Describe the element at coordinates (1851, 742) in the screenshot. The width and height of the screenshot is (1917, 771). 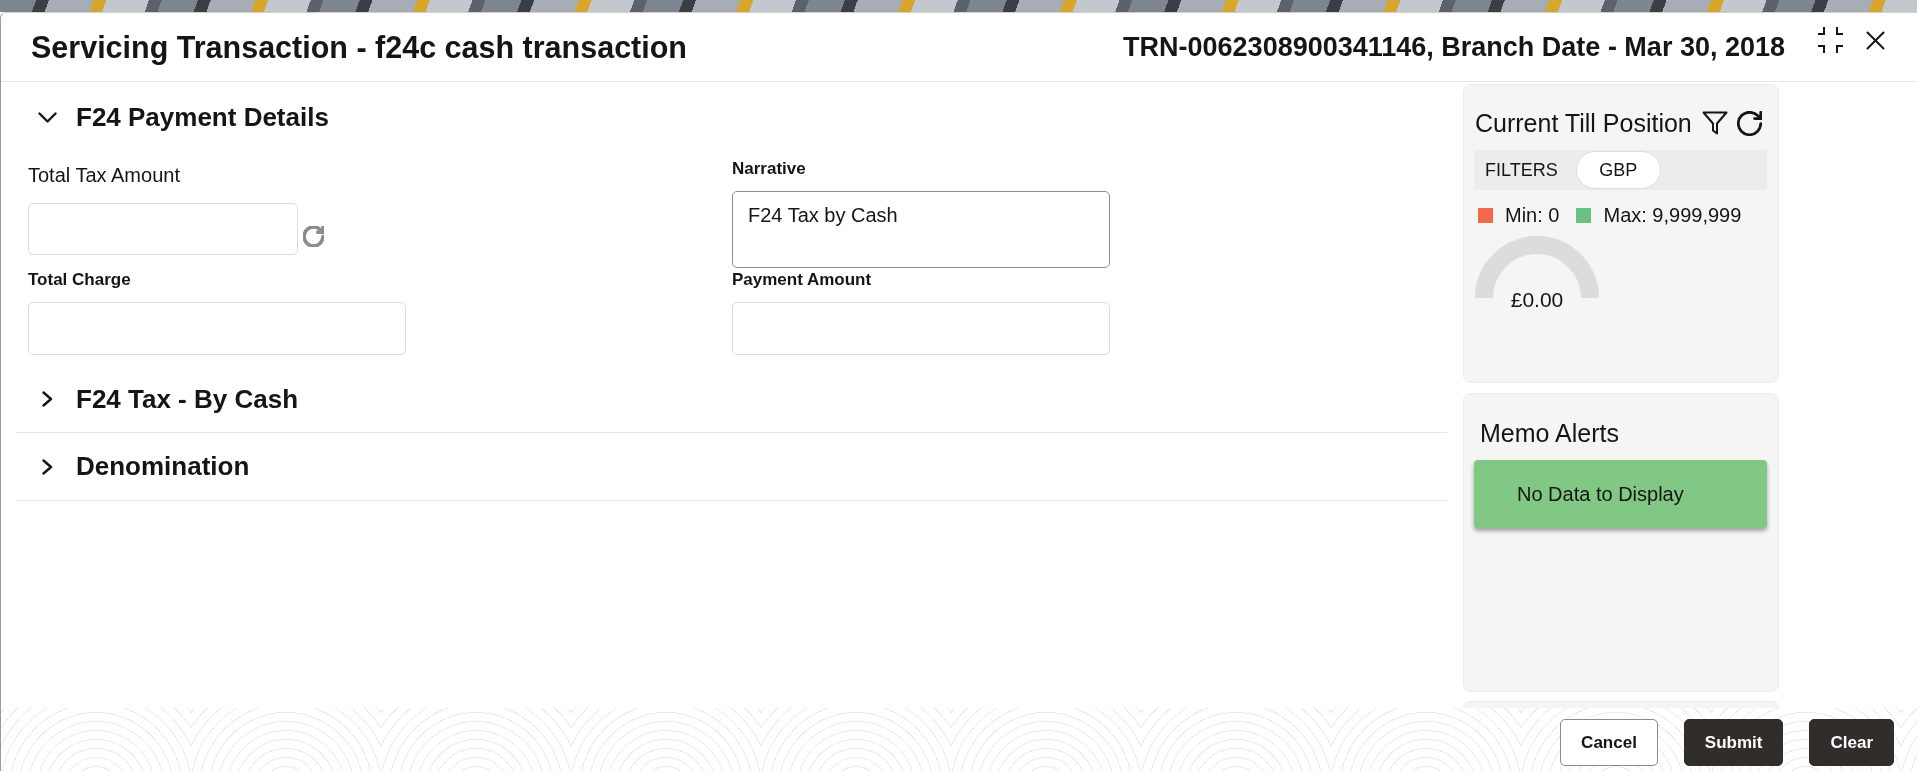
I see `primary-button: Clear` at that location.